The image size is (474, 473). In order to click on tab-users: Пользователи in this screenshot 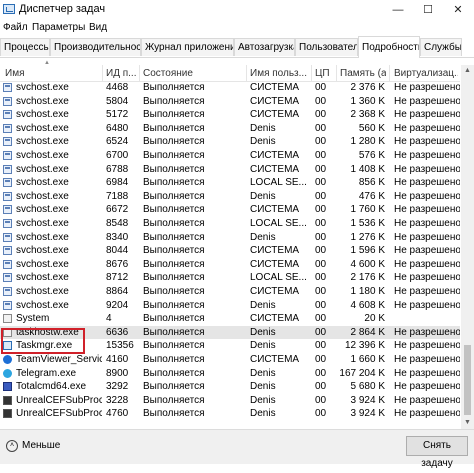, I will do `click(326, 47)`.